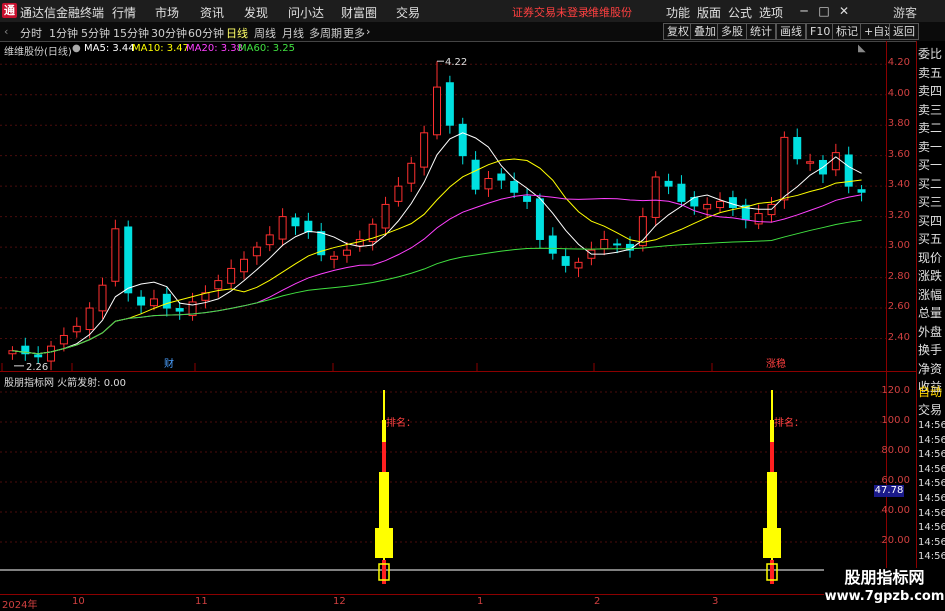 This screenshot has width=945, height=611. What do you see at coordinates (895, 420) in the screenshot?
I see `indicator-tick-label: 100.0` at bounding box center [895, 420].